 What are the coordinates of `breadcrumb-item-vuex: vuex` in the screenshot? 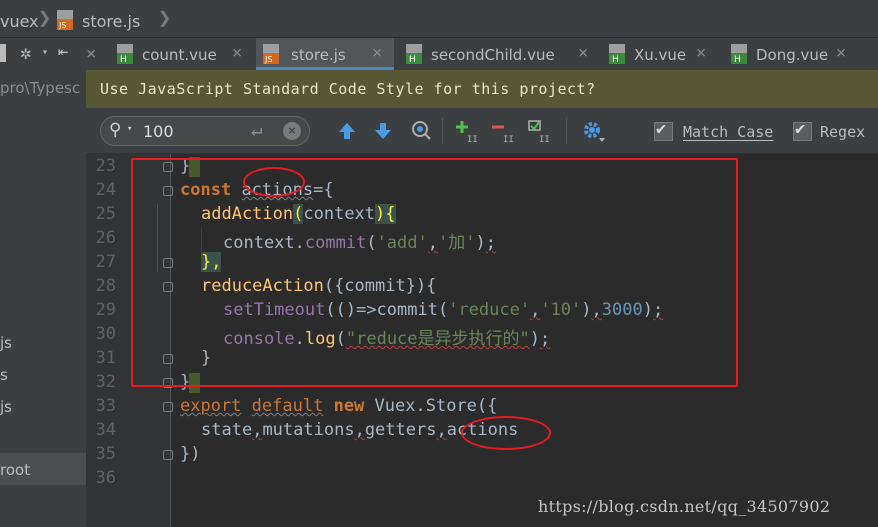 It's located at (19, 19).